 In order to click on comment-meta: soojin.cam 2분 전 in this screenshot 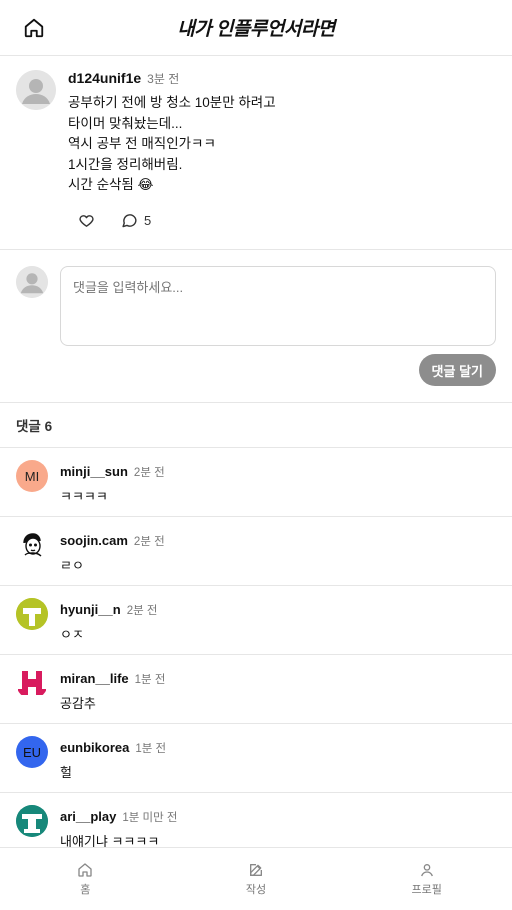, I will do `click(112, 541)`.